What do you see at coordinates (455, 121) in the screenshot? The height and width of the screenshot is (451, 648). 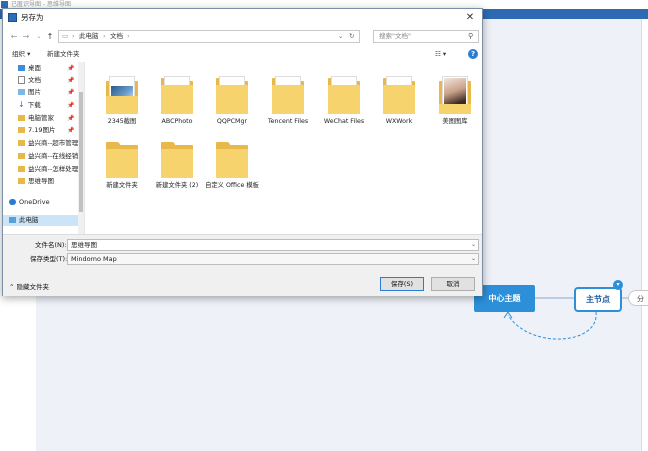 I see `folder-name: 美图图库` at bounding box center [455, 121].